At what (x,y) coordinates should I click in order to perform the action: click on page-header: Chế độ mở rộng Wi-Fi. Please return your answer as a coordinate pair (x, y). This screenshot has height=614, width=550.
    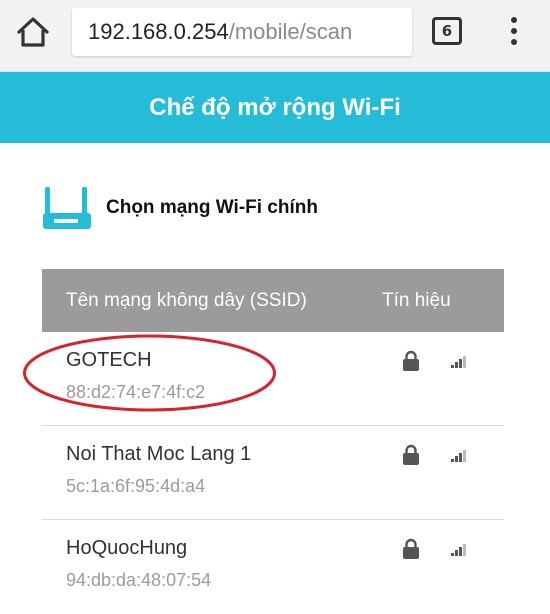
    Looking at the image, I should click on (275, 107).